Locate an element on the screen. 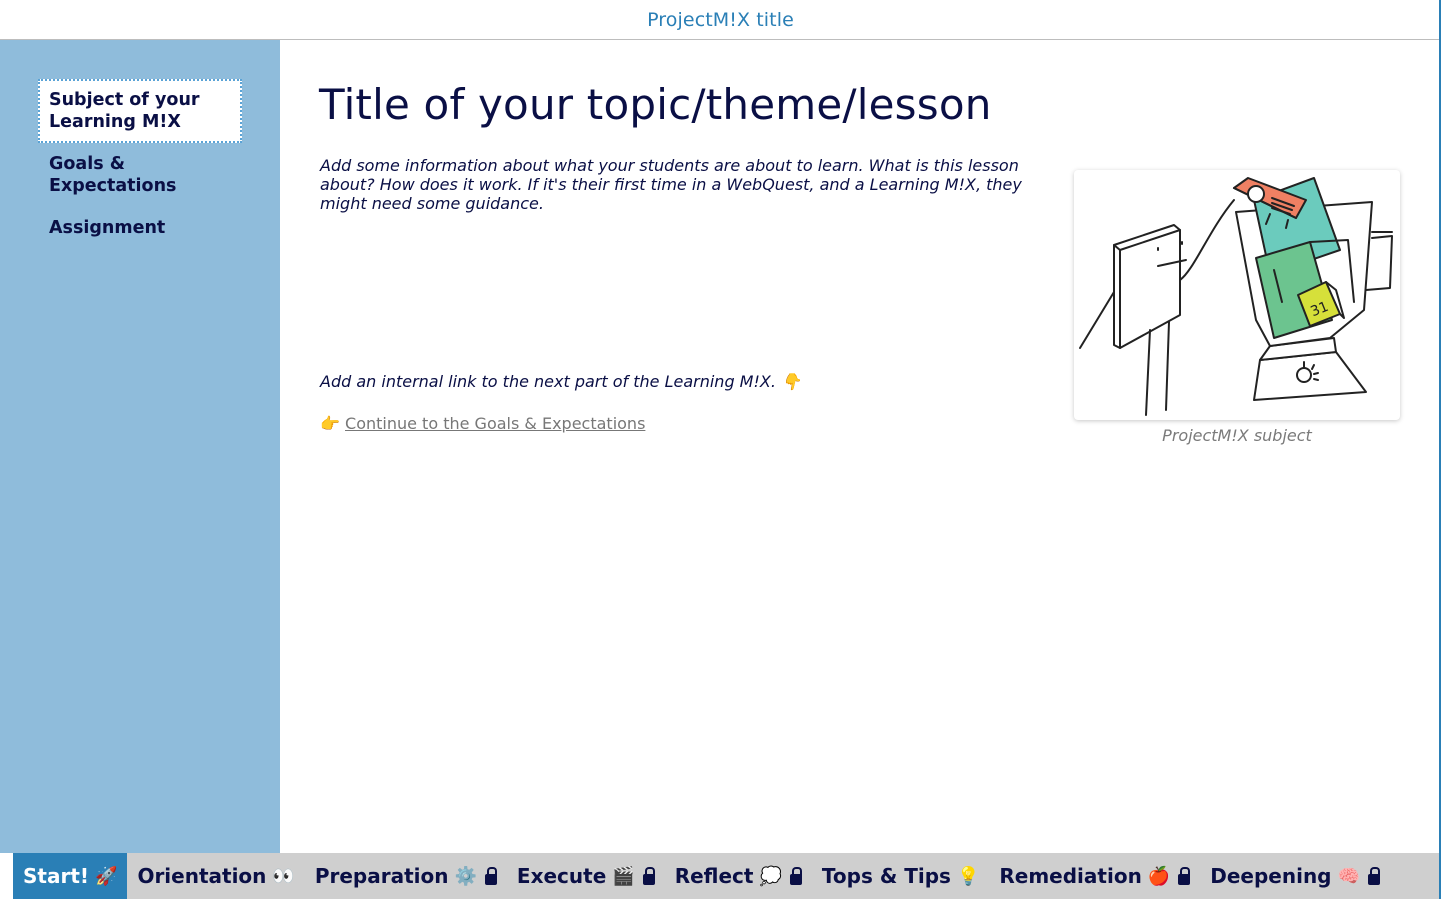 The width and height of the screenshot is (1441, 899). nav-tab-execute: Execute 🎬 is located at coordinates (586, 876).